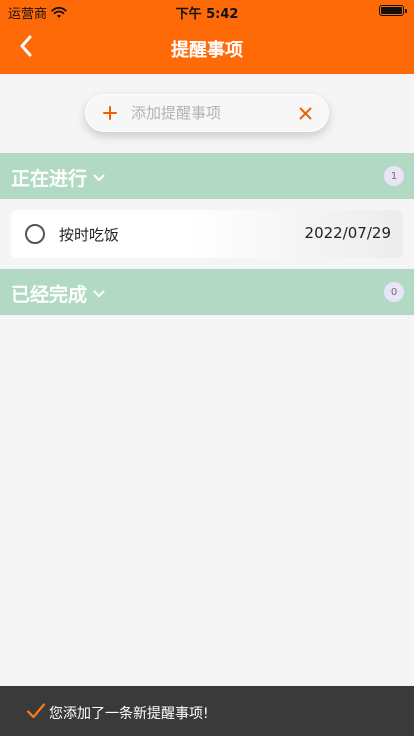  I want to click on close-icon, so click(305, 113).